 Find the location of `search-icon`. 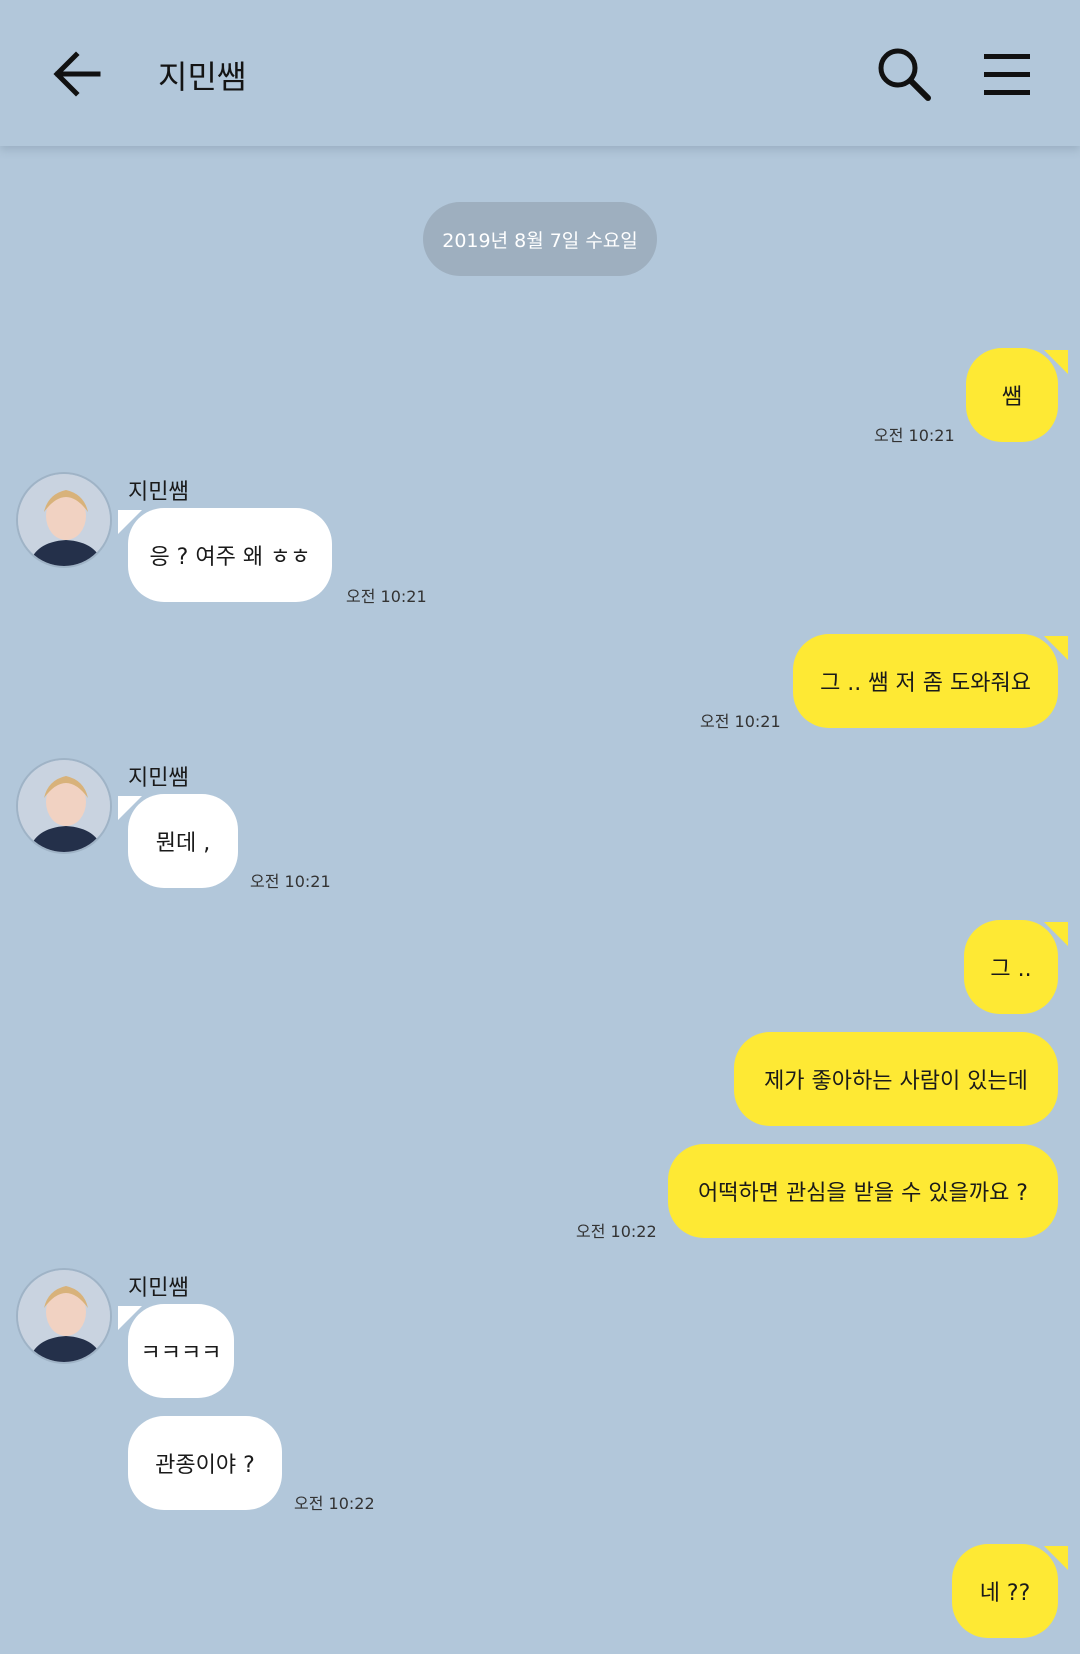

search-icon is located at coordinates (904, 74).